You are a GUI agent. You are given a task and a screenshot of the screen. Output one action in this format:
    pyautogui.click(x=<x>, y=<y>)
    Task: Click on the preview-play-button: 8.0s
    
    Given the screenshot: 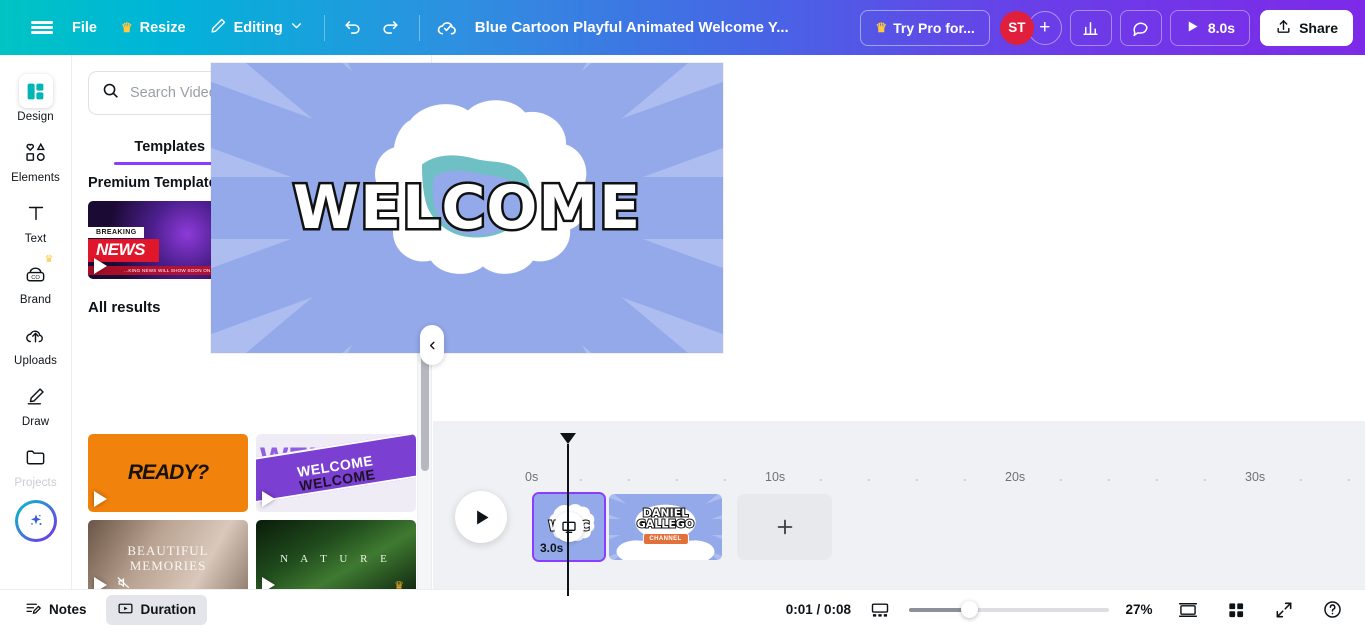 What is the action you would take?
    pyautogui.click(x=1210, y=27)
    